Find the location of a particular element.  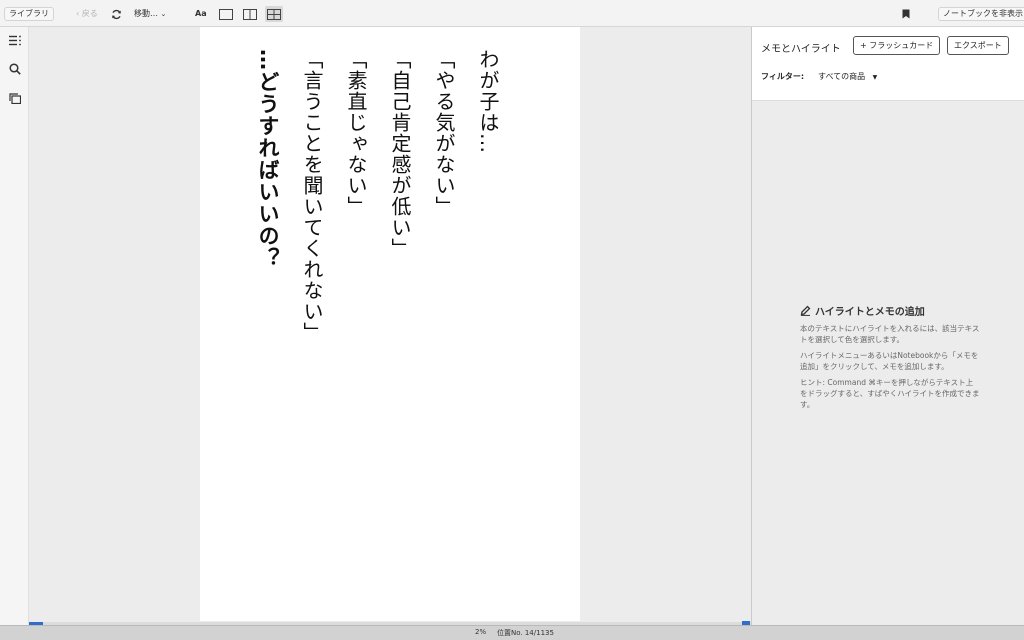

toc-icon is located at coordinates (14, 40).